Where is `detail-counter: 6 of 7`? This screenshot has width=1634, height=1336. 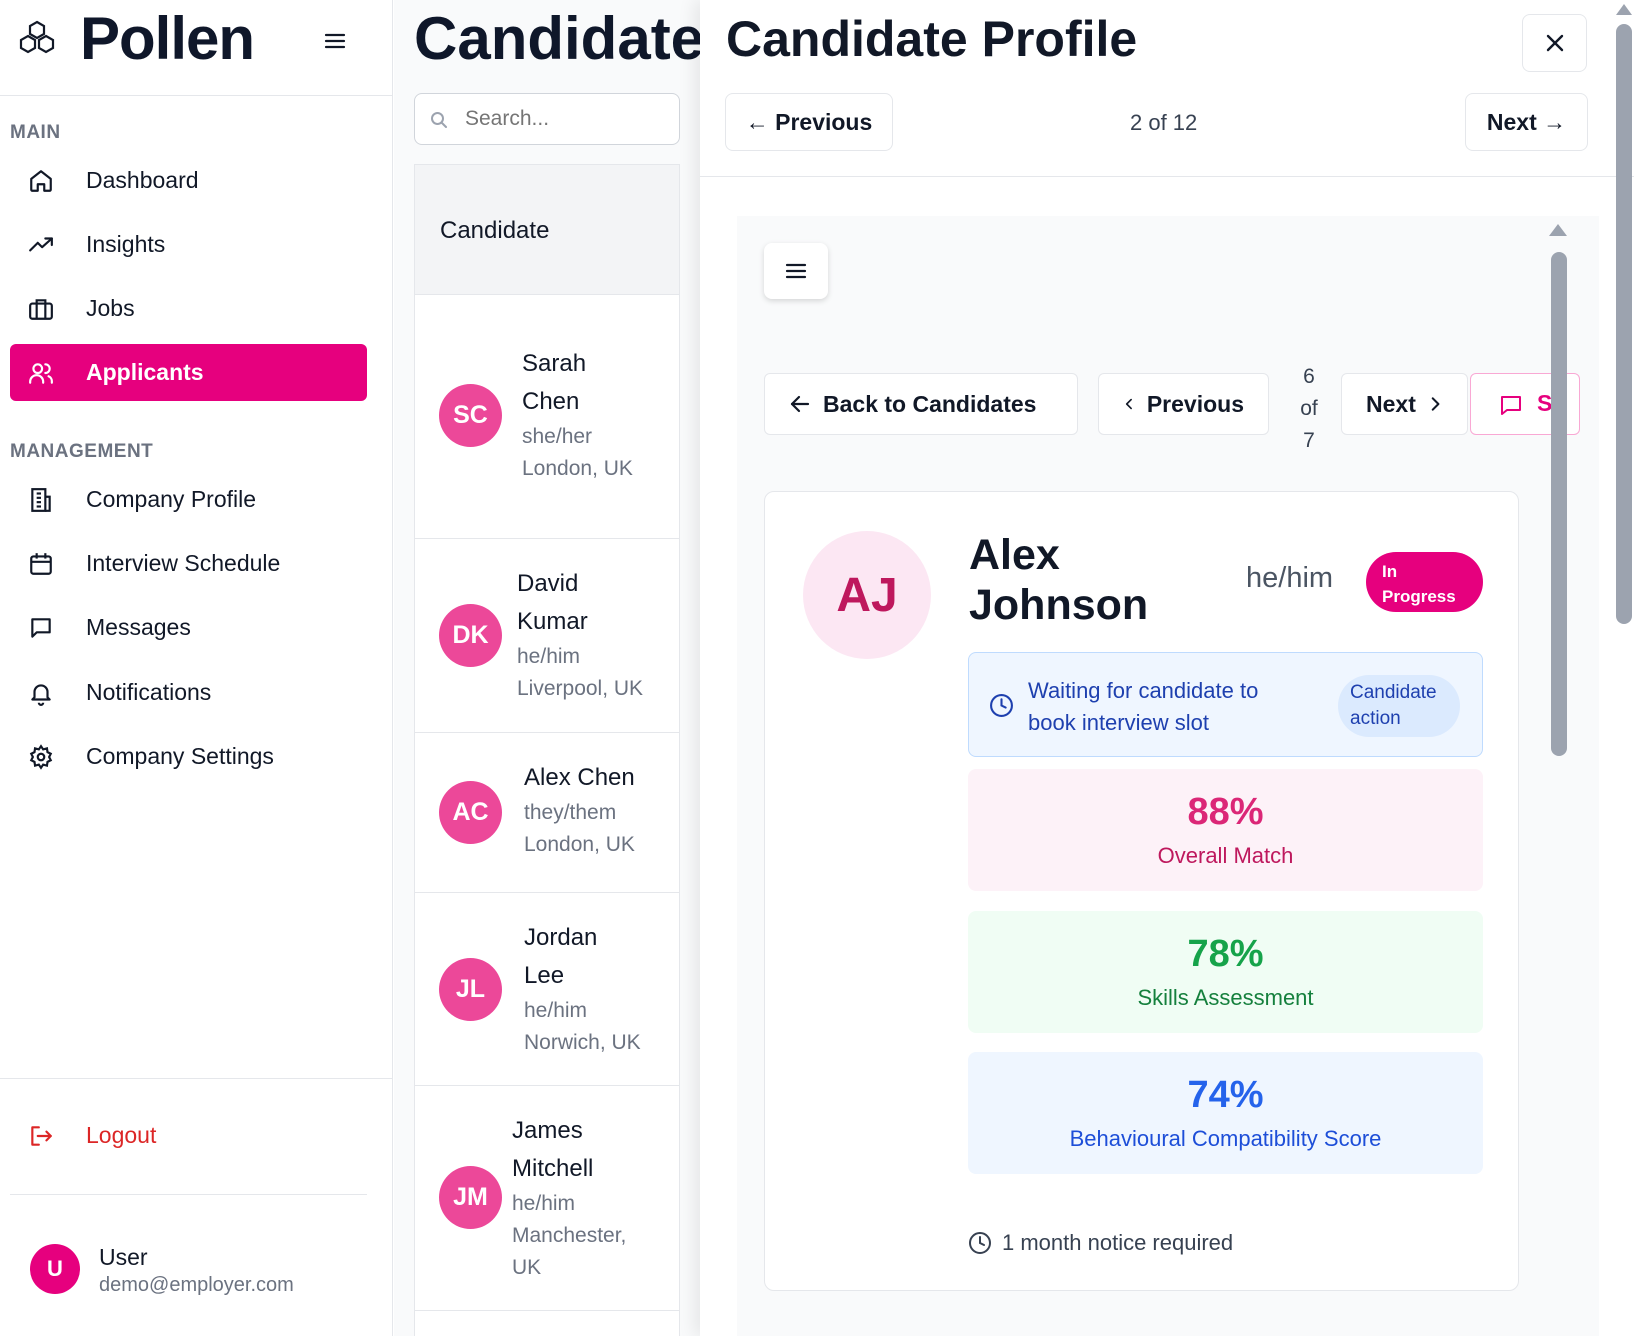 detail-counter: 6 of 7 is located at coordinates (1309, 408).